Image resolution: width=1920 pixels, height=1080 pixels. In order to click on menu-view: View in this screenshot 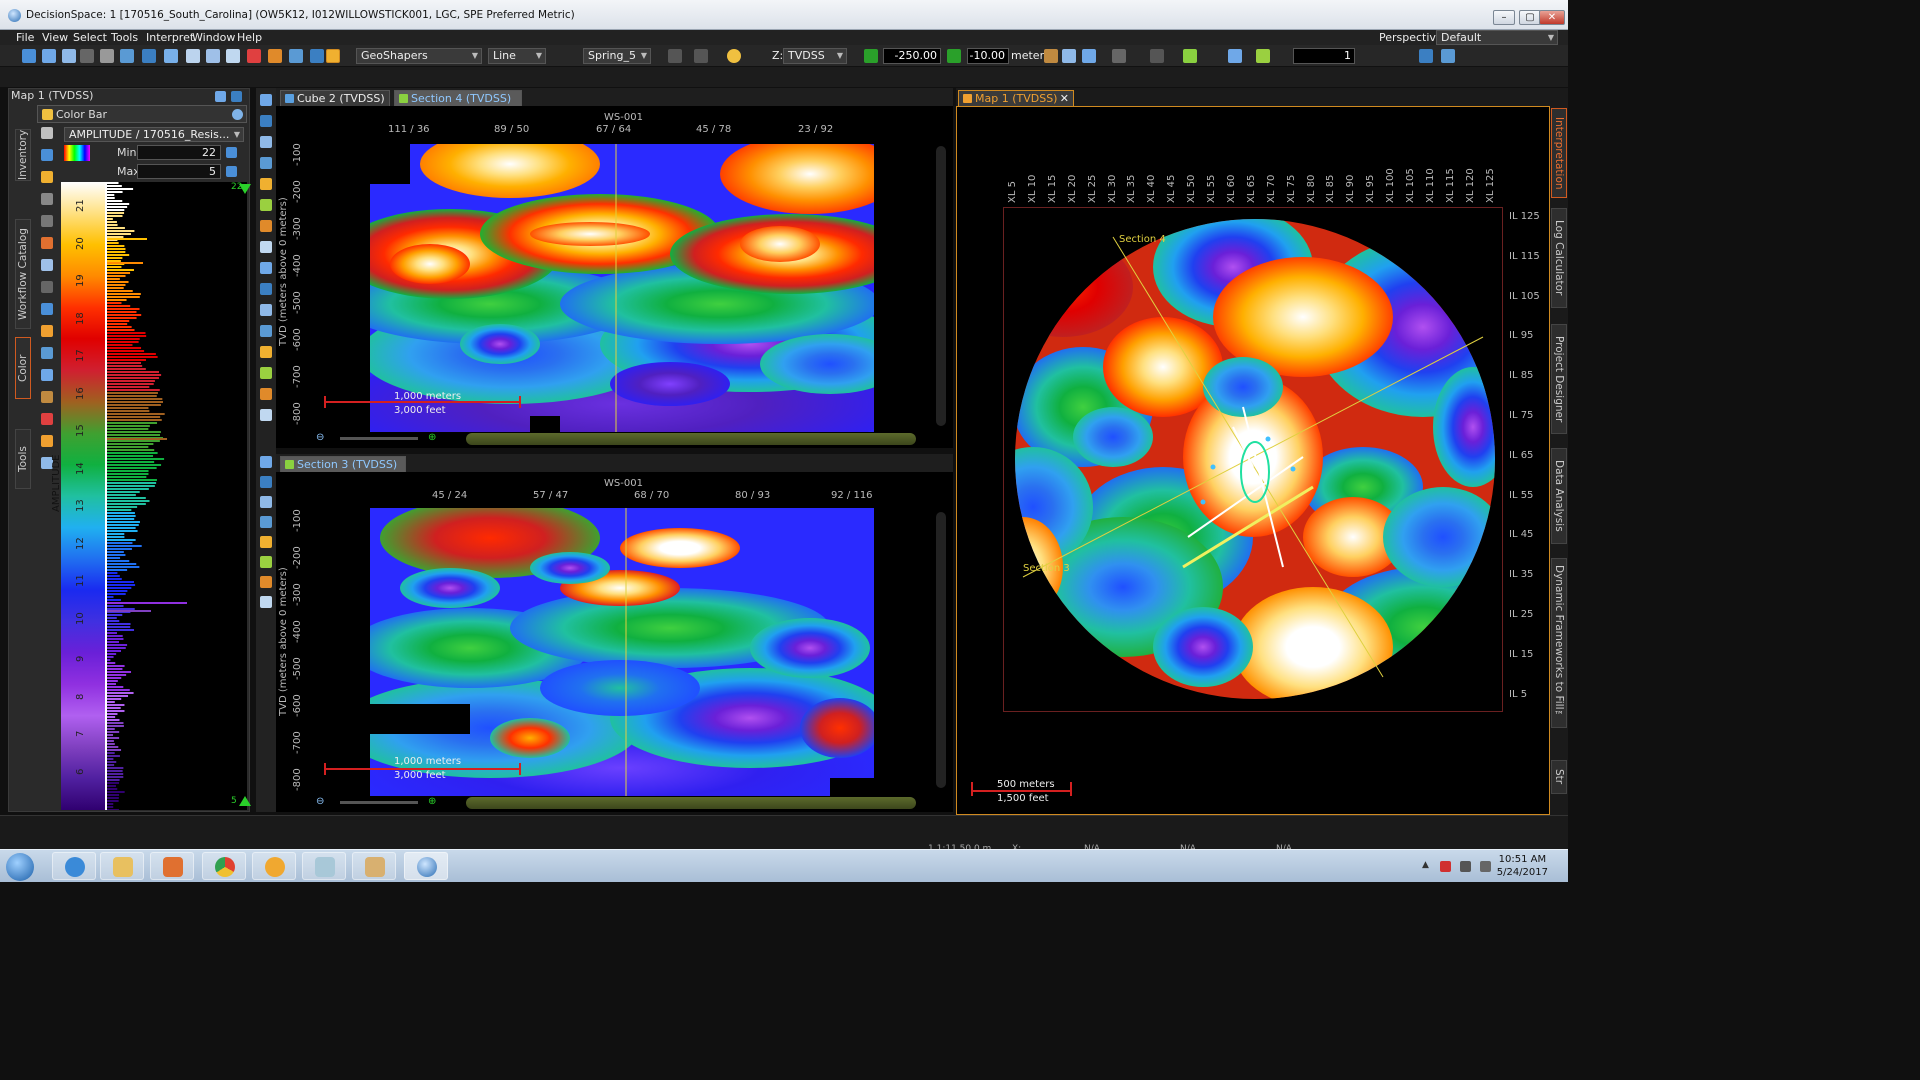, I will do `click(55, 37)`.